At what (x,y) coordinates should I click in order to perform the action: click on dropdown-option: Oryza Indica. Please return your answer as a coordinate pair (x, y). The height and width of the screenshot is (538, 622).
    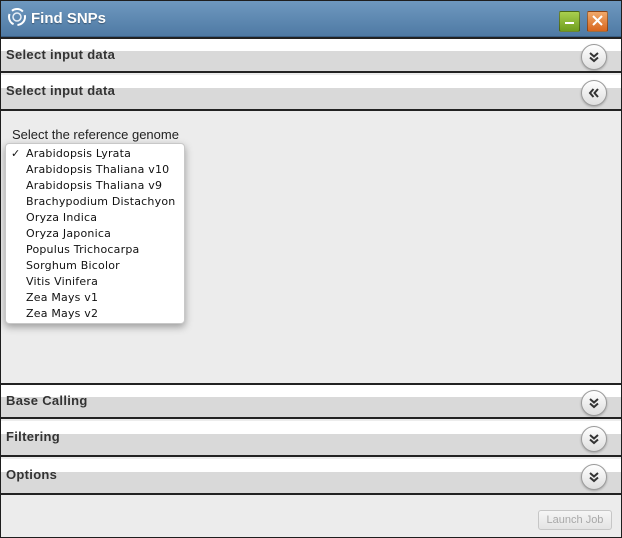
    Looking at the image, I should click on (95, 218).